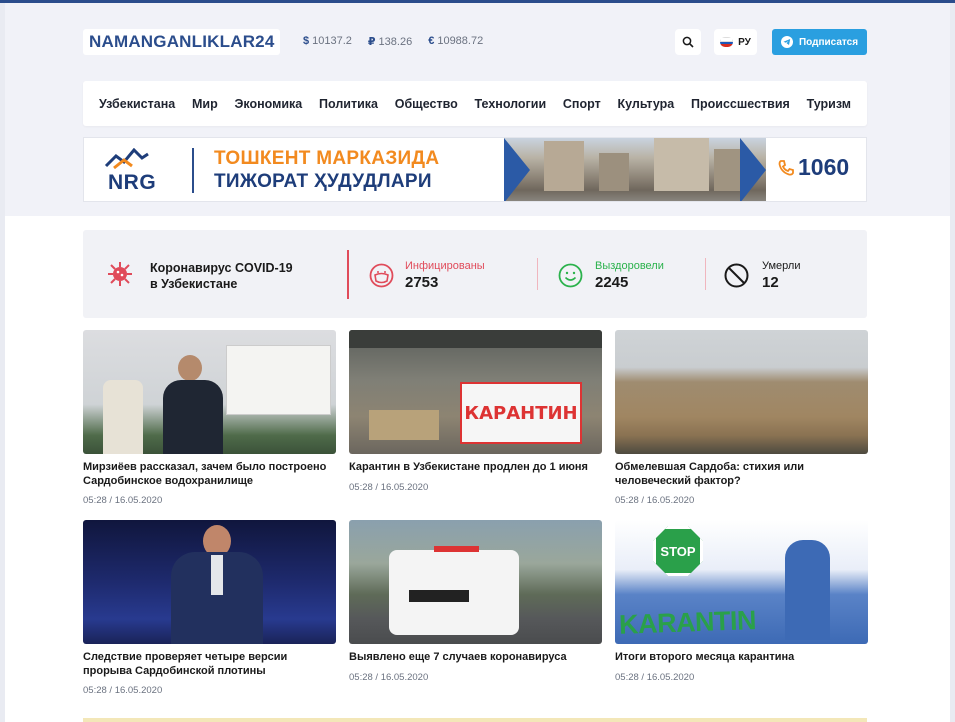  What do you see at coordinates (426, 104) in the screenshot?
I see `nav-item-society: Общество` at bounding box center [426, 104].